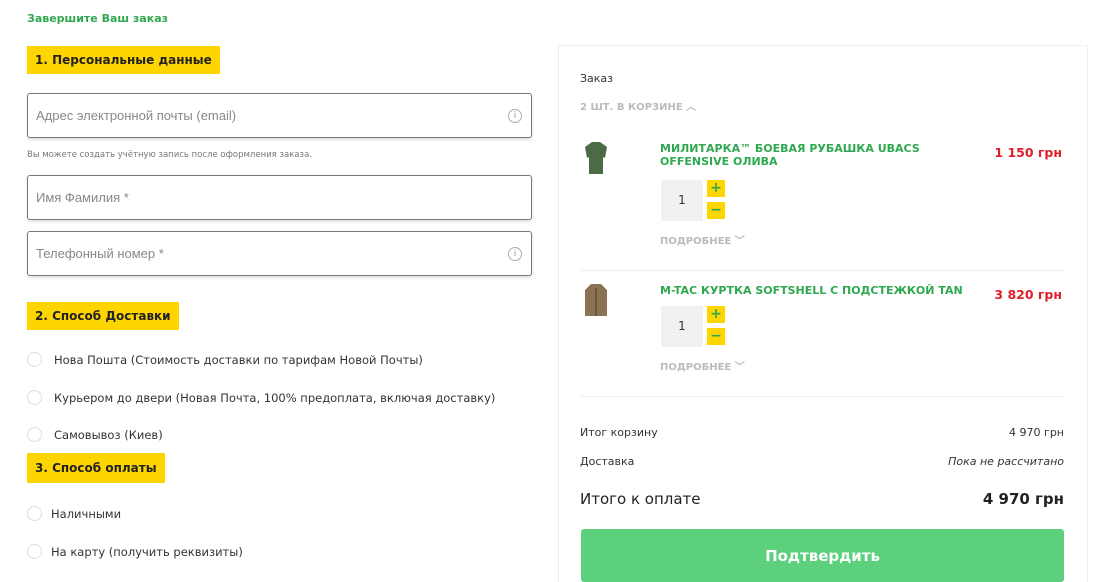 This screenshot has height=582, width=1112. I want to click on name-field, so click(279, 197).